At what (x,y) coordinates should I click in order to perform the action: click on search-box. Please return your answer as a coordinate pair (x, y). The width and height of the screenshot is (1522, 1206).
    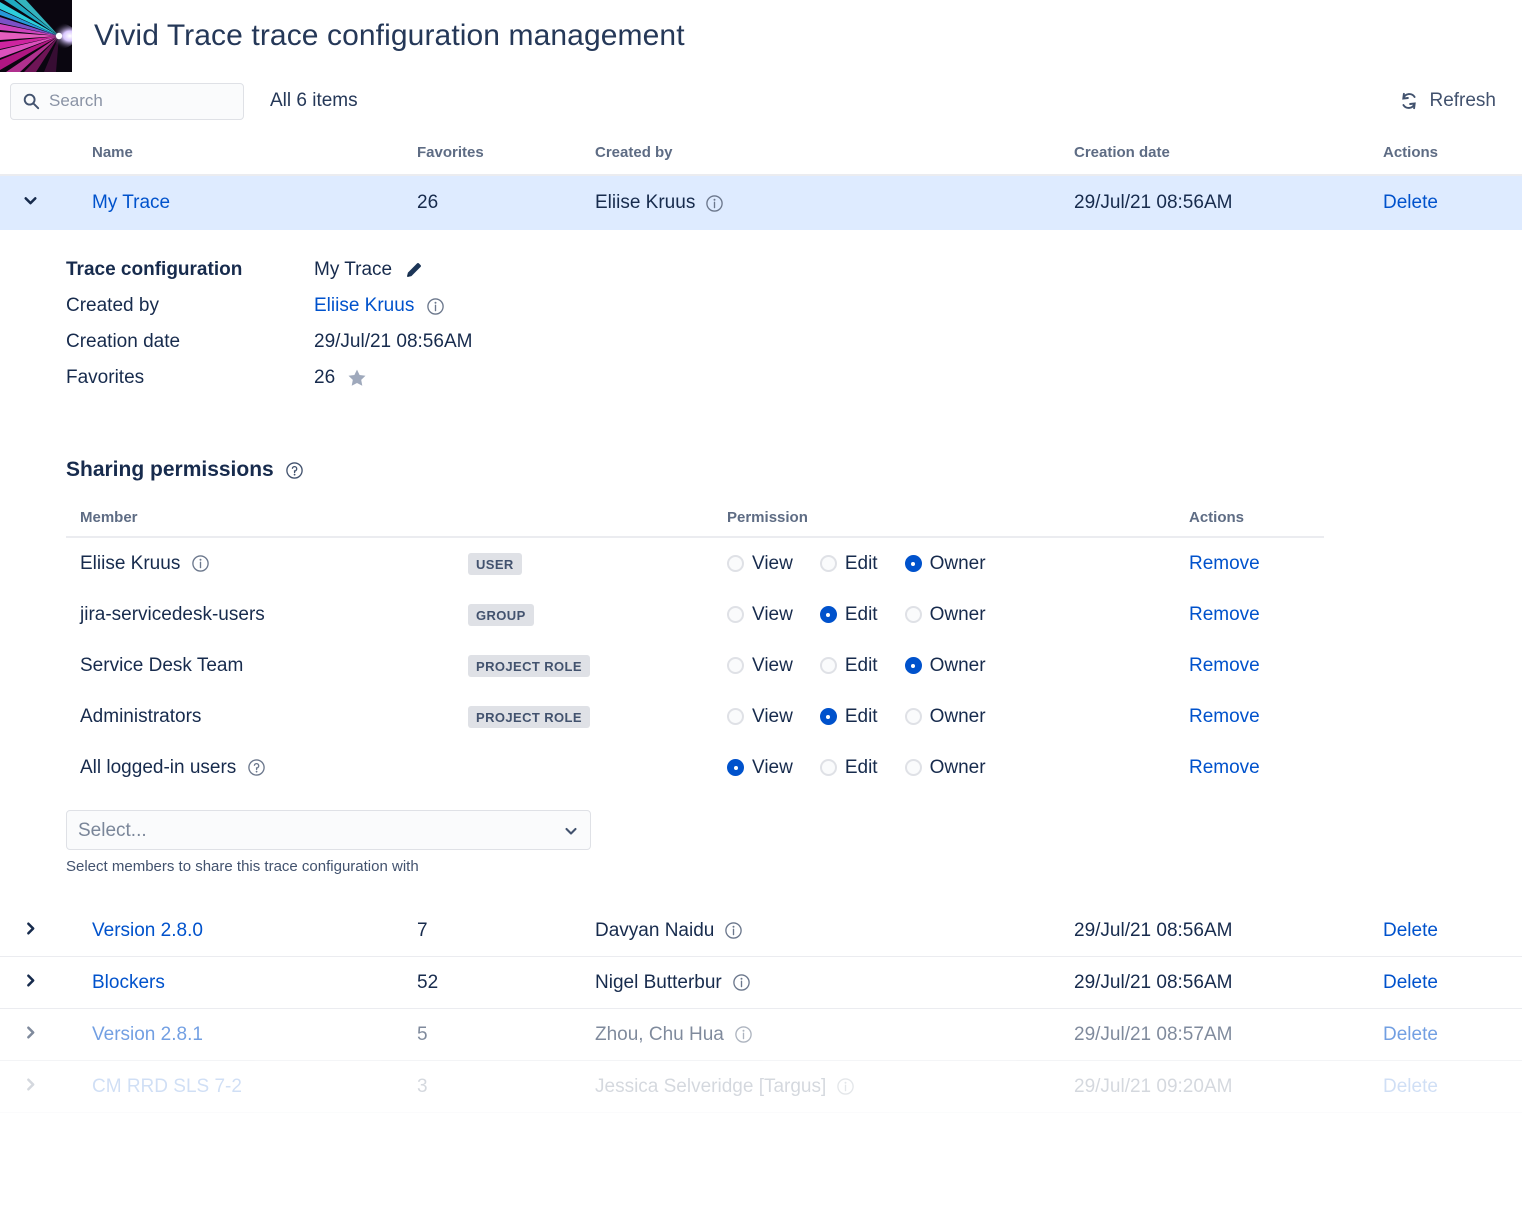
    Looking at the image, I should click on (127, 101).